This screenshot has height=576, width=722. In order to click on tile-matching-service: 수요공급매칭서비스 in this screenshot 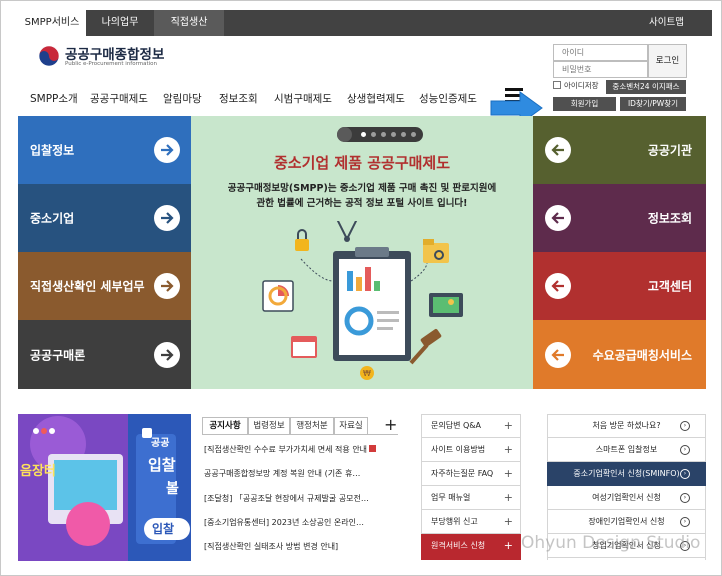, I will do `click(619, 354)`.